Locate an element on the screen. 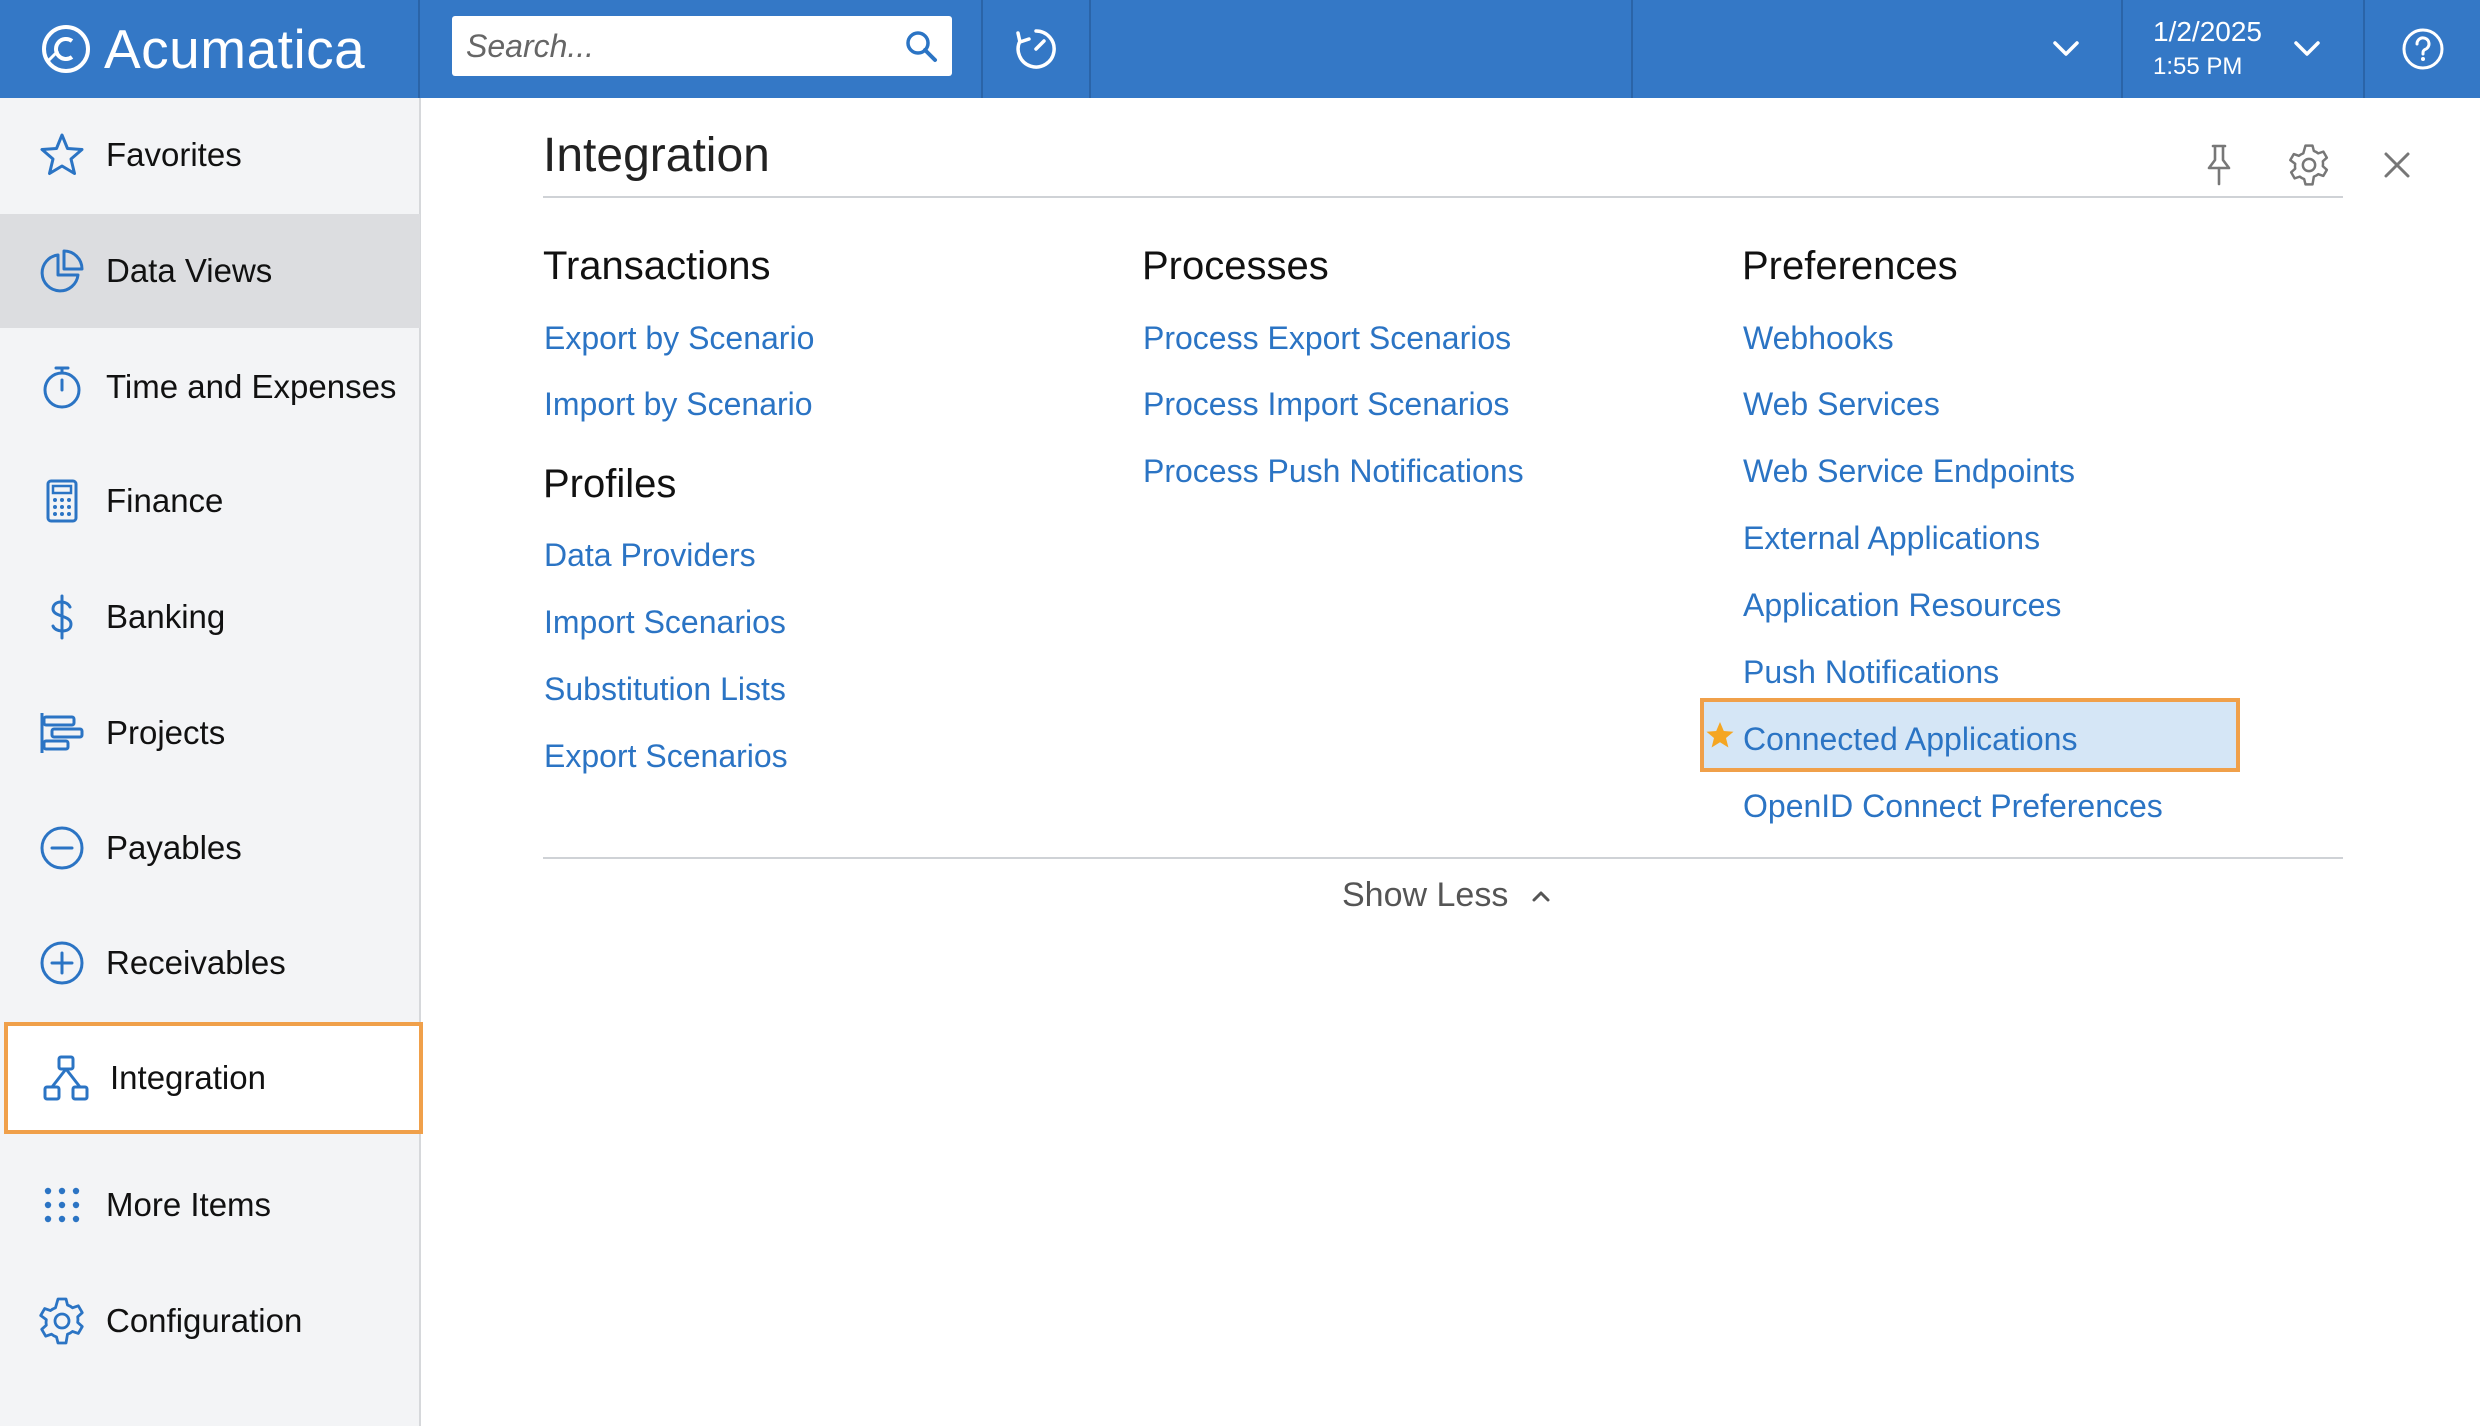 Image resolution: width=2480 pixels, height=1426 pixels. link-web-services: Web Services is located at coordinates (1841, 404).